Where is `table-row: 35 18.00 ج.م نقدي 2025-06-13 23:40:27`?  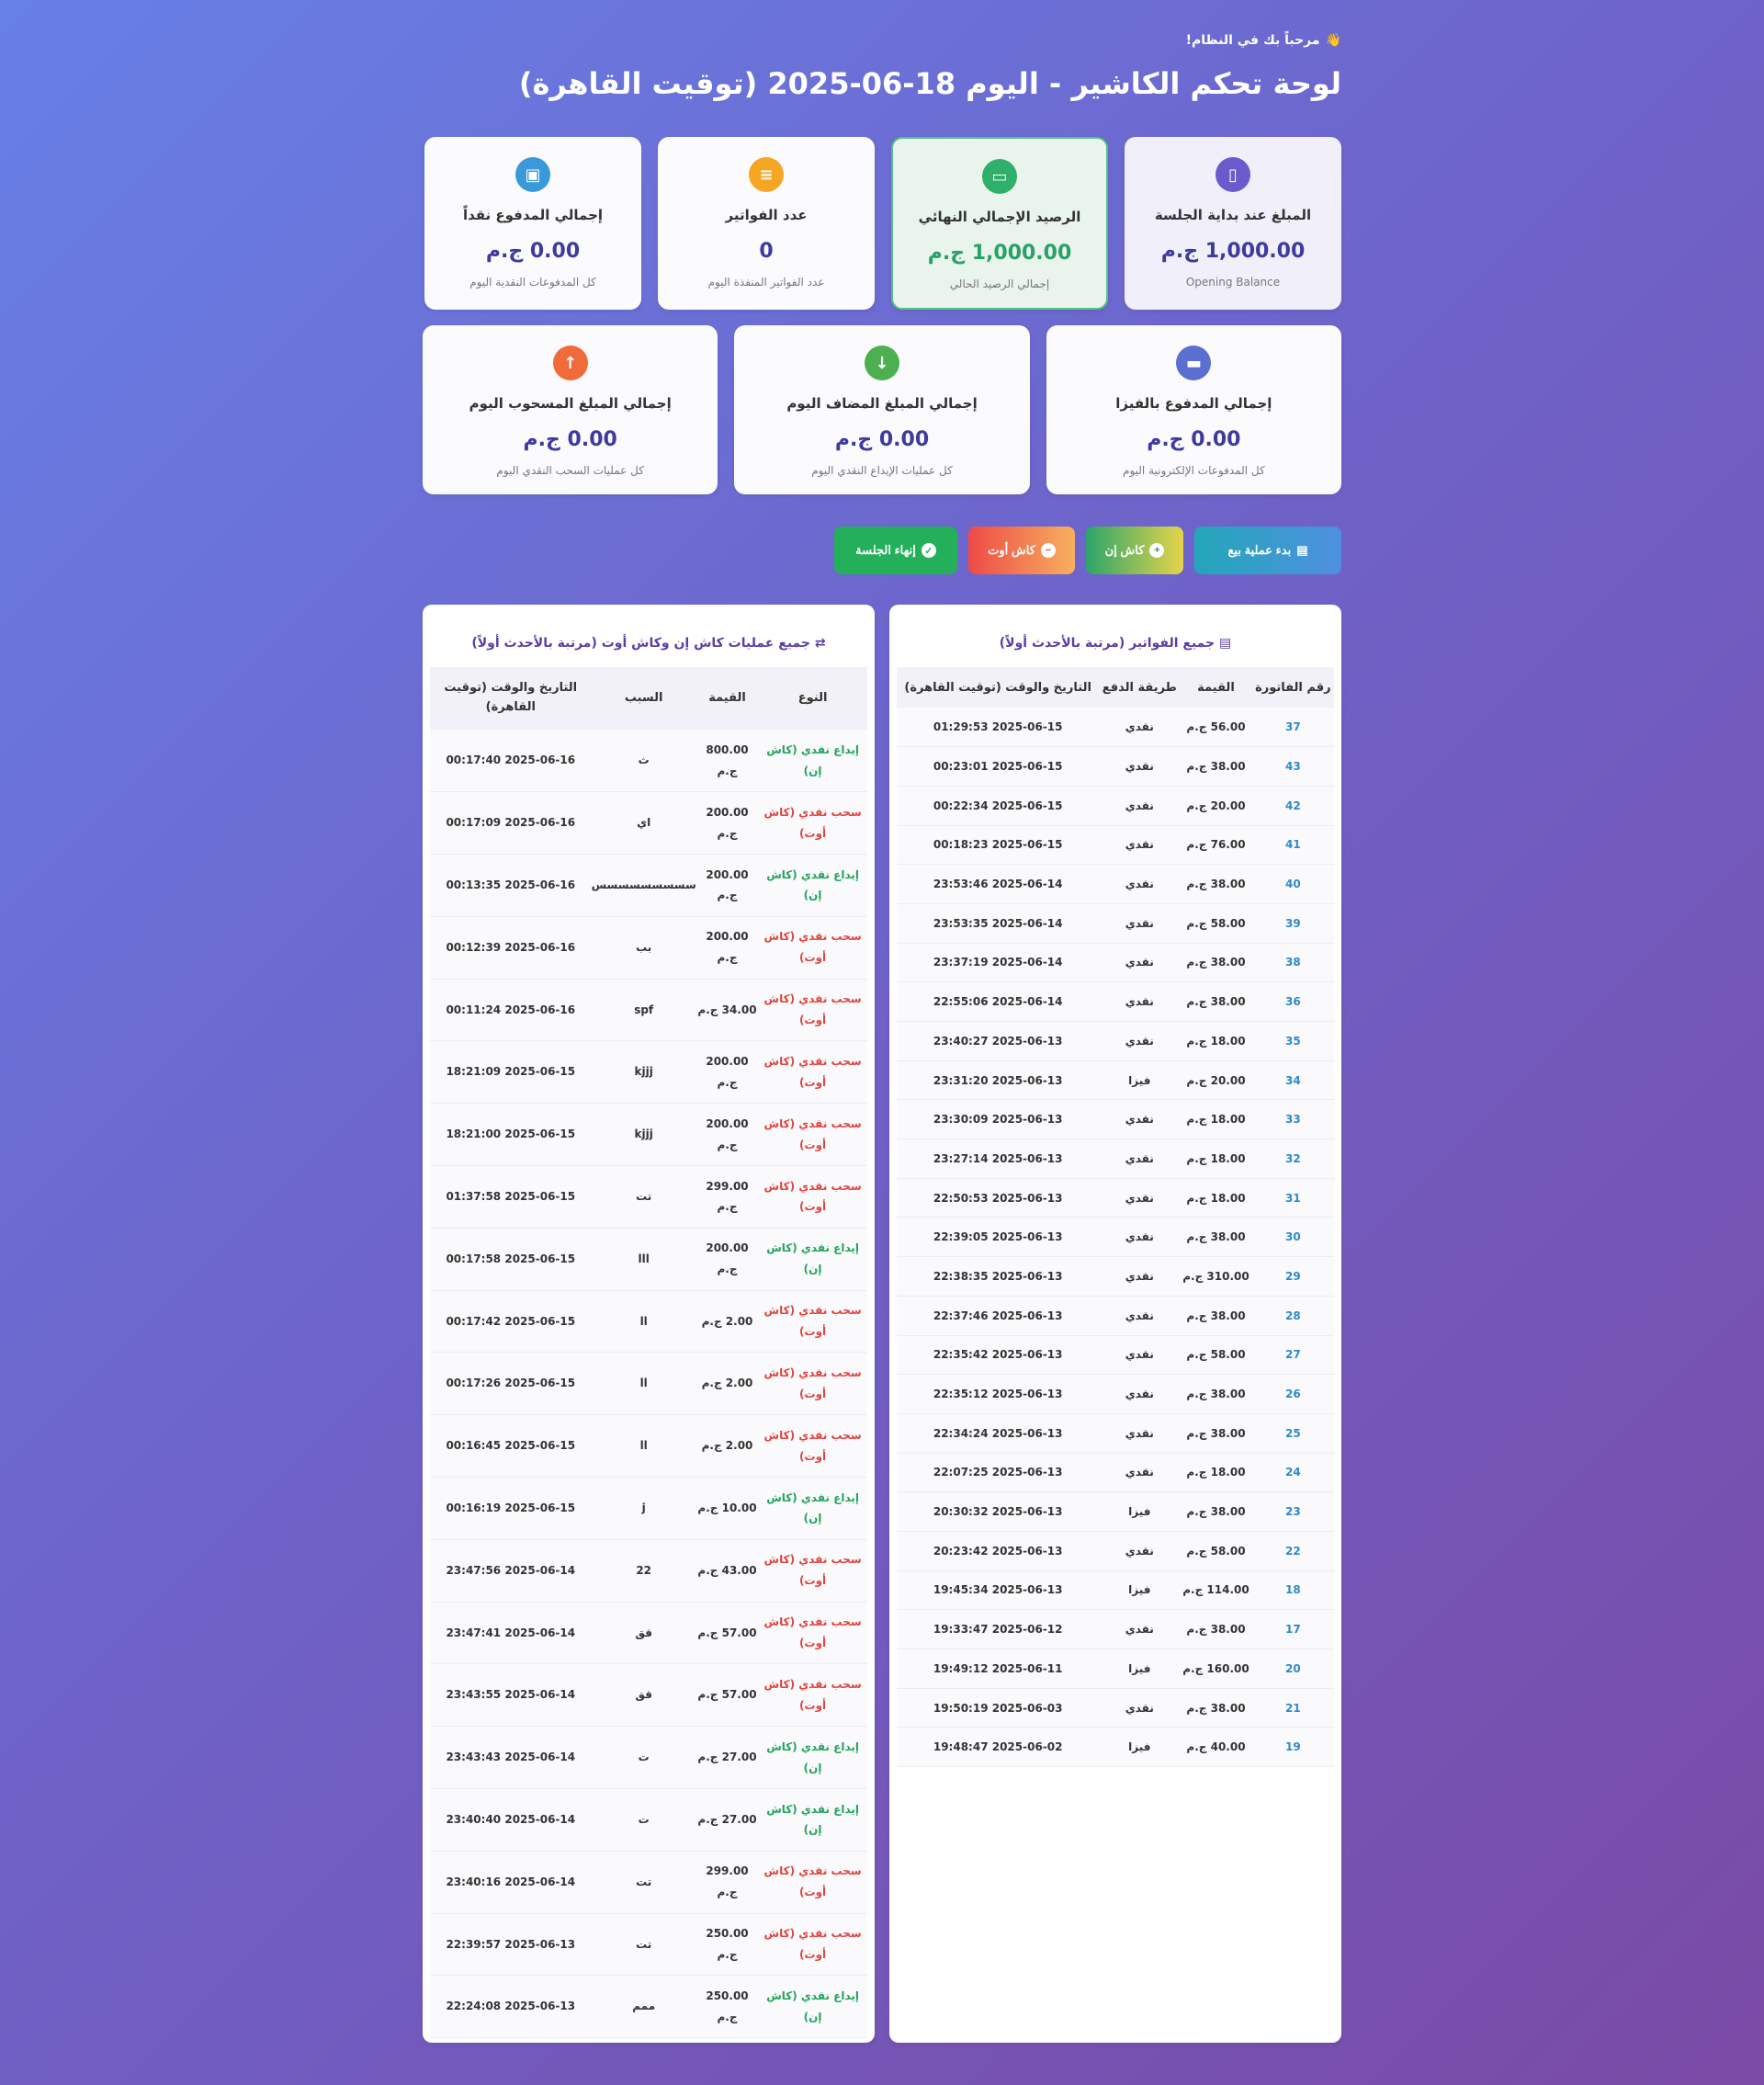
table-row: 35 18.00 ج.م نقدي 2025-06-13 23:40:27 is located at coordinates (1116, 1041).